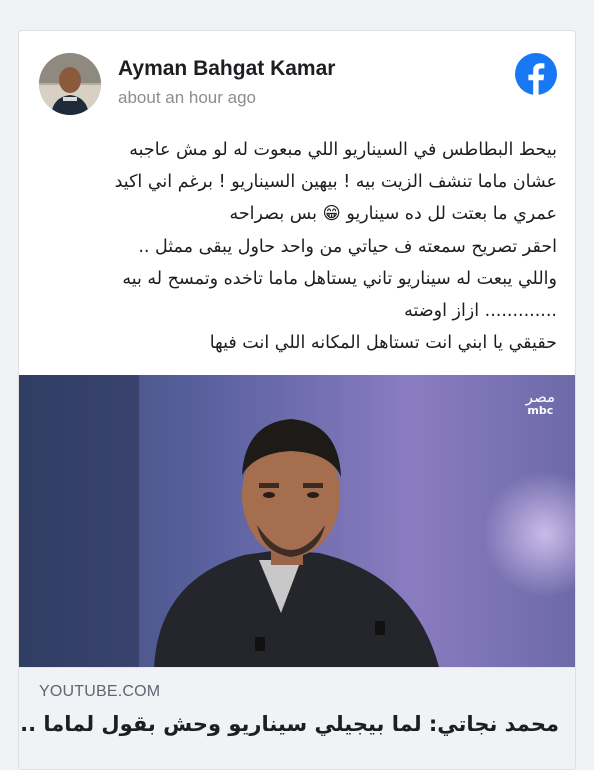  What do you see at coordinates (187, 98) in the screenshot?
I see `post-timestamp: about an hour ago` at bounding box center [187, 98].